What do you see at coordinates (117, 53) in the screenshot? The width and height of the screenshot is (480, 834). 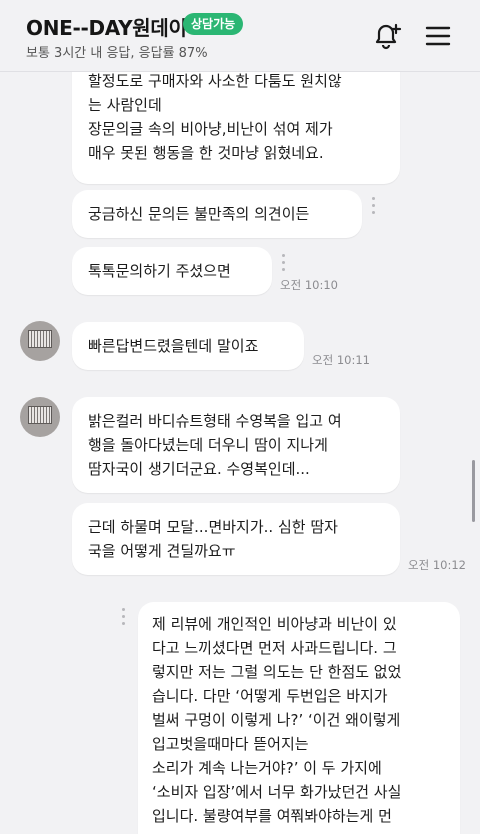 I see `response-rate-text: 보통 3시간 내 응답, 응답률 87%` at bounding box center [117, 53].